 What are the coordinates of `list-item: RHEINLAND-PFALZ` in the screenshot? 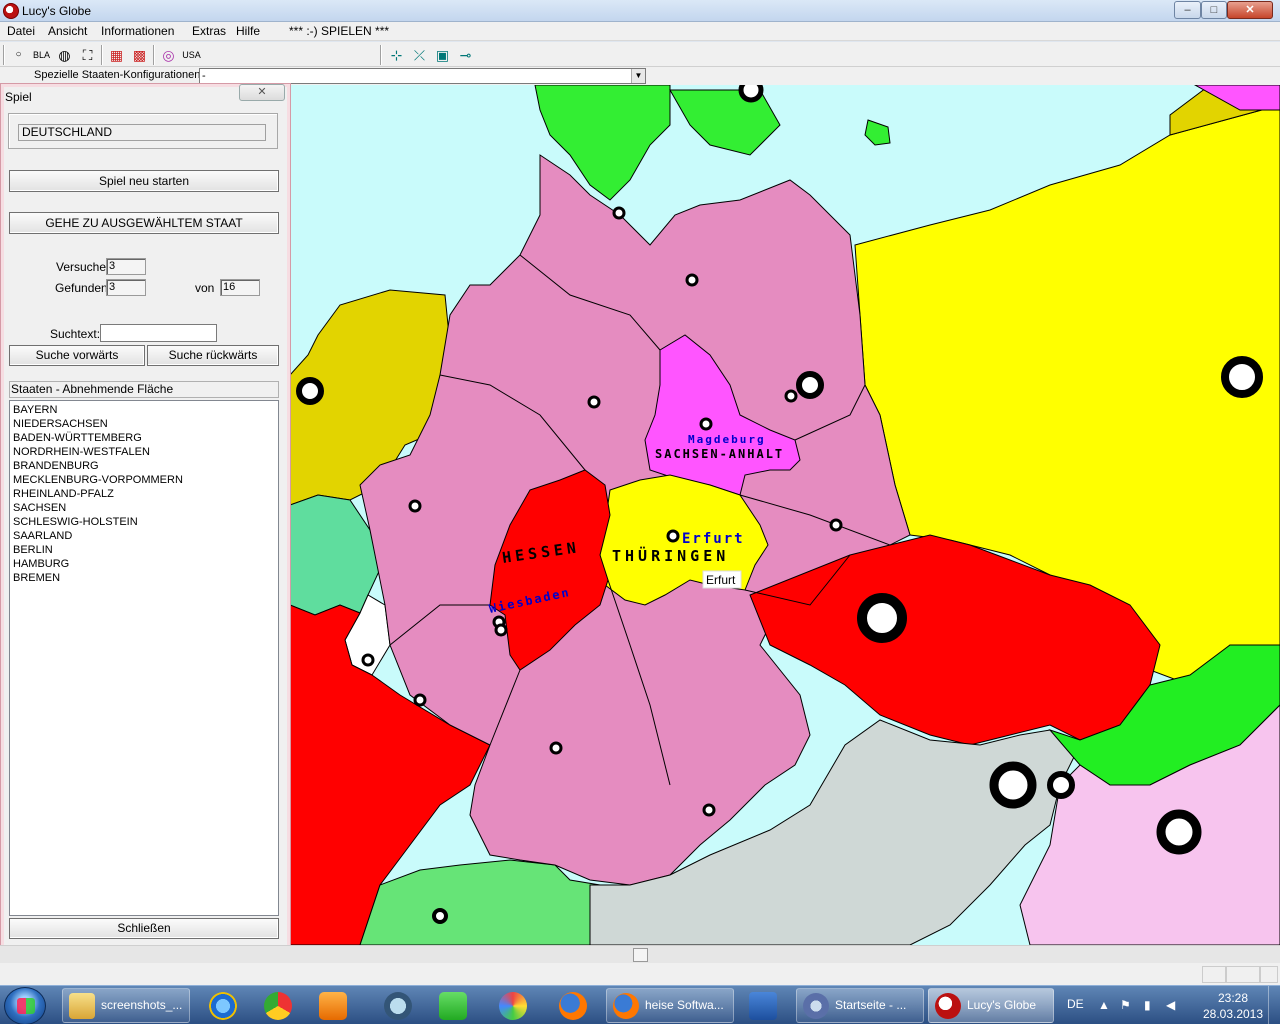 It's located at (145, 494).